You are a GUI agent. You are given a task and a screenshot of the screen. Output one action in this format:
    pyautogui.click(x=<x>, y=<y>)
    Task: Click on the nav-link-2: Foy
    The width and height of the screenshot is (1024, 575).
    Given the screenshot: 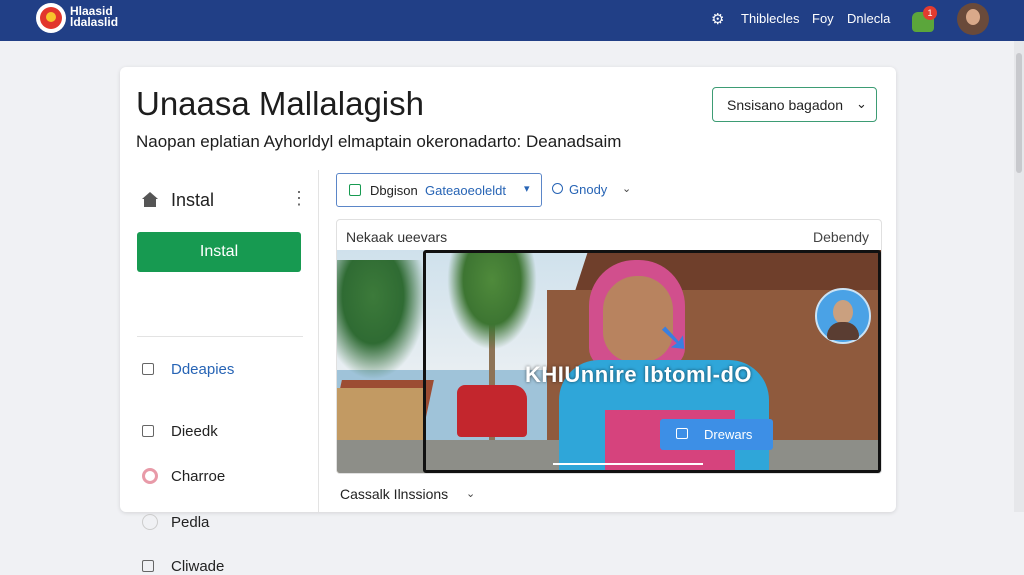 What is the action you would take?
    pyautogui.click(x=823, y=18)
    